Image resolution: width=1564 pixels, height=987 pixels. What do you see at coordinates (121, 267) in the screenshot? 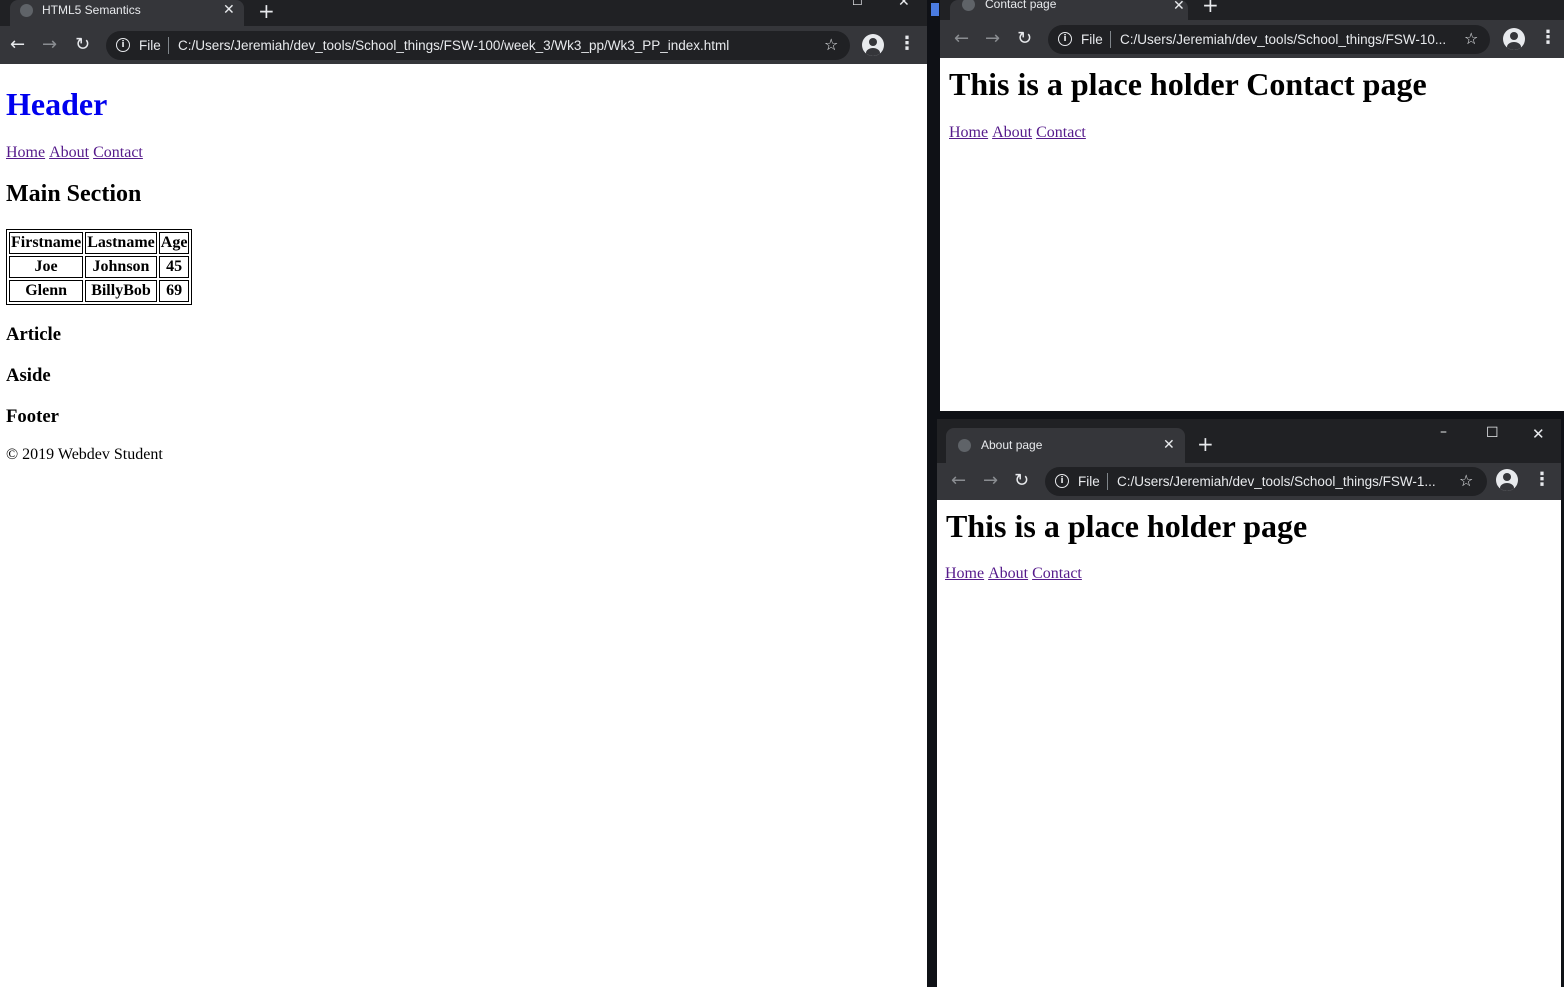
I see `table-cell: Johnson` at bounding box center [121, 267].